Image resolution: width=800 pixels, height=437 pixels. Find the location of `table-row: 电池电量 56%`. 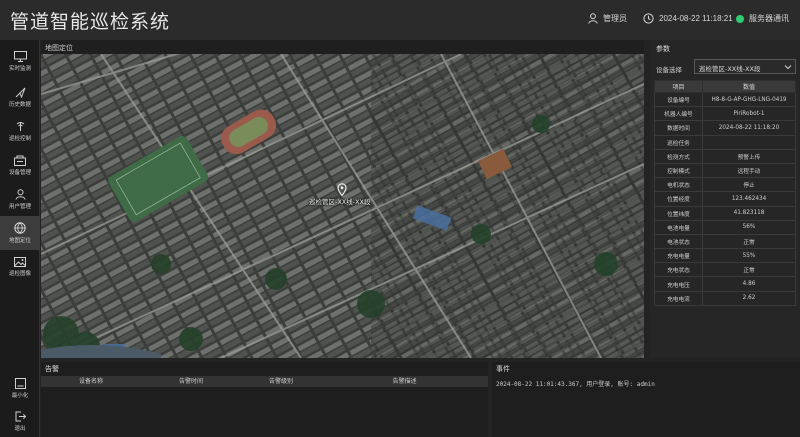

table-row: 电池电量 56% is located at coordinates (725, 227).